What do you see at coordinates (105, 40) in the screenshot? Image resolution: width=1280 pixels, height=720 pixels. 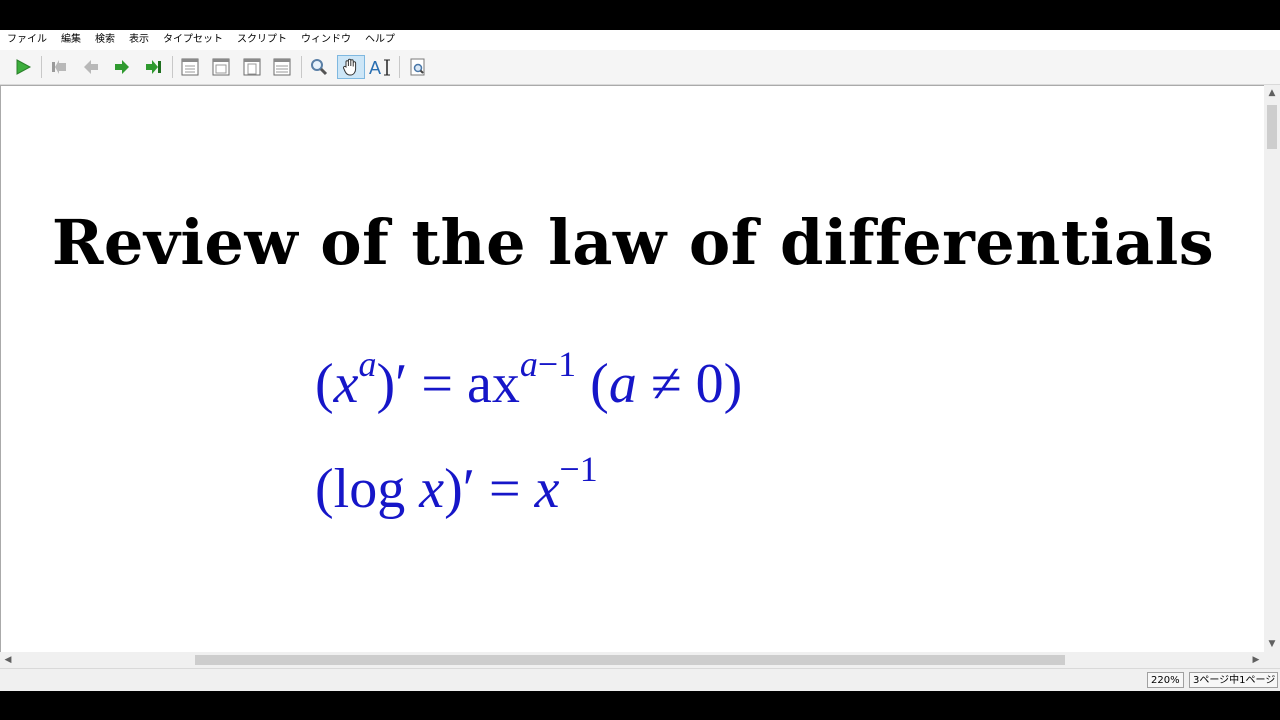 I see `menu-search: 検索` at bounding box center [105, 40].